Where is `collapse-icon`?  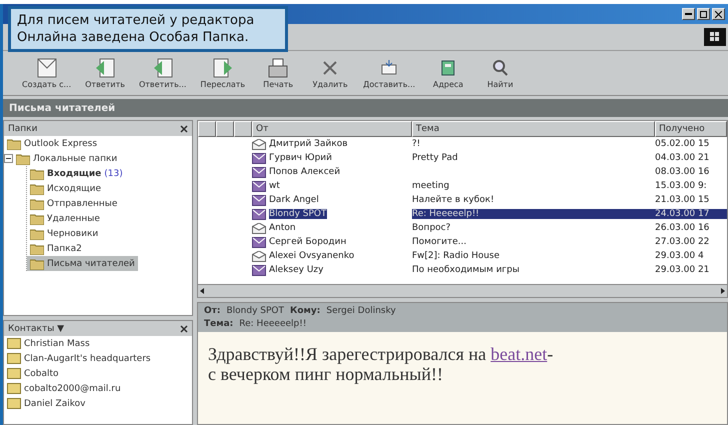 collapse-icon is located at coordinates (8, 158).